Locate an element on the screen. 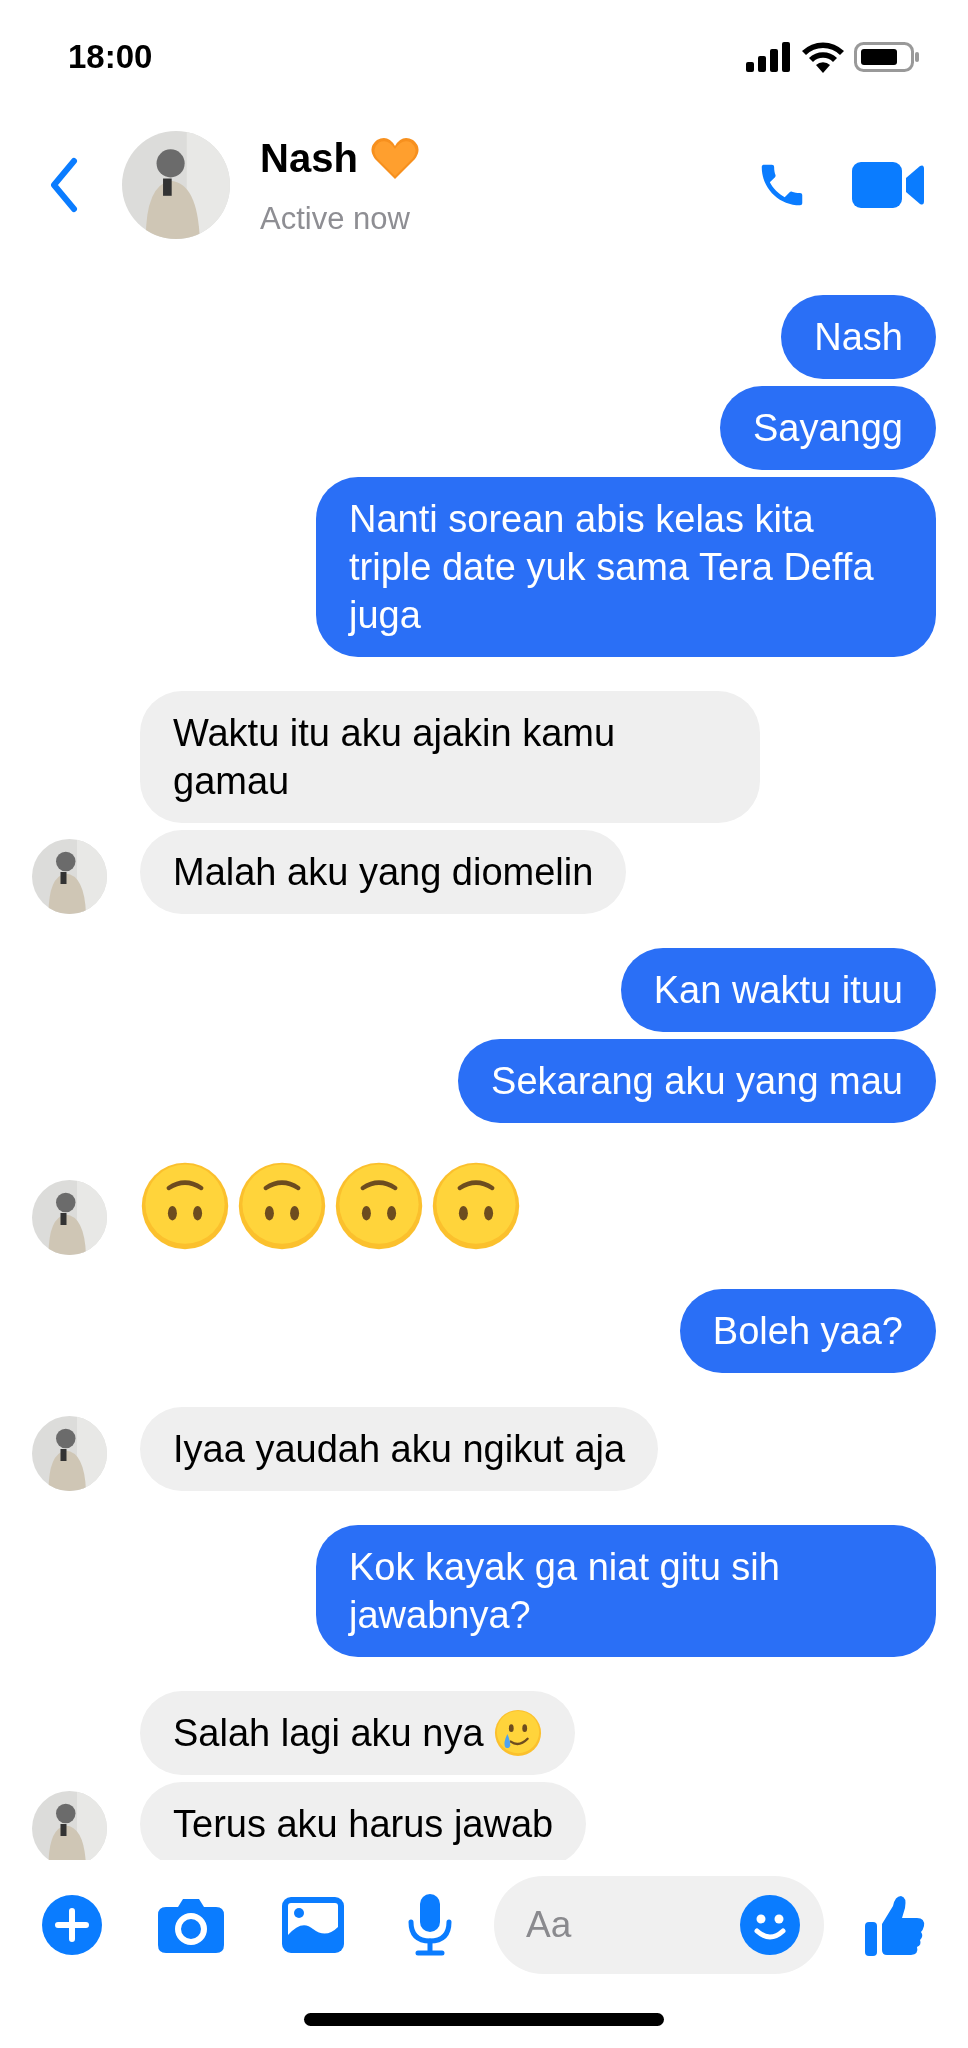 Image resolution: width=968 pixels, height=2048 pixels. message-text: Kok kayak ga niat gitu sih jawabnya? is located at coordinates (565, 1591).